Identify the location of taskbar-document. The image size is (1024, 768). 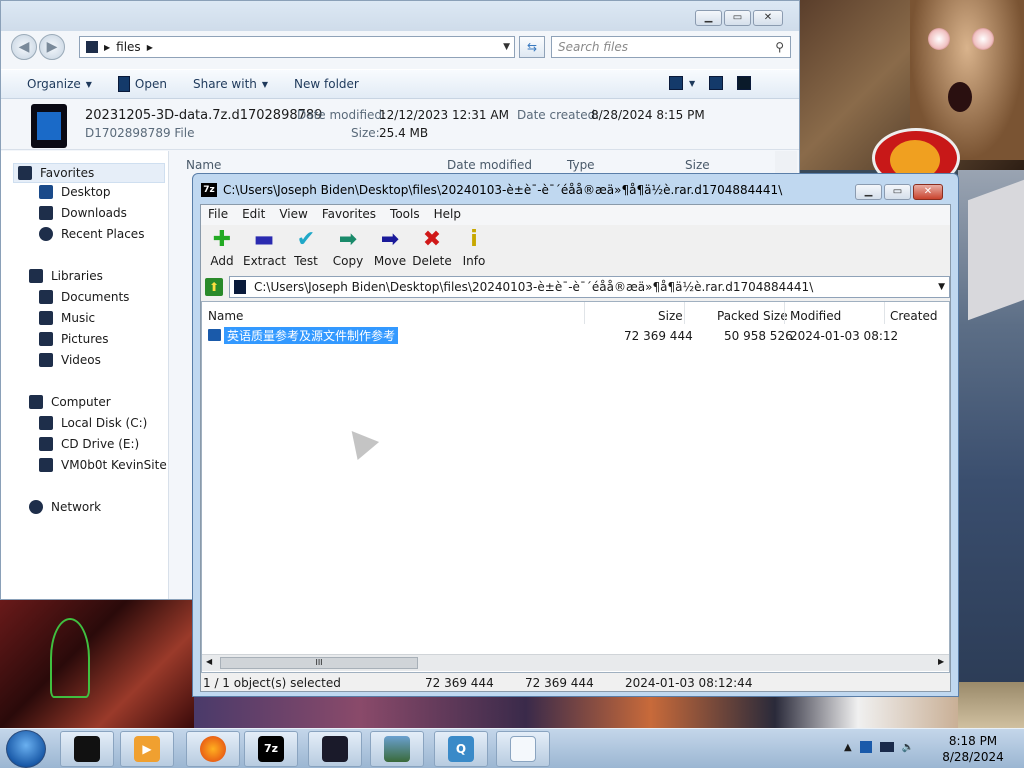
(523, 749).